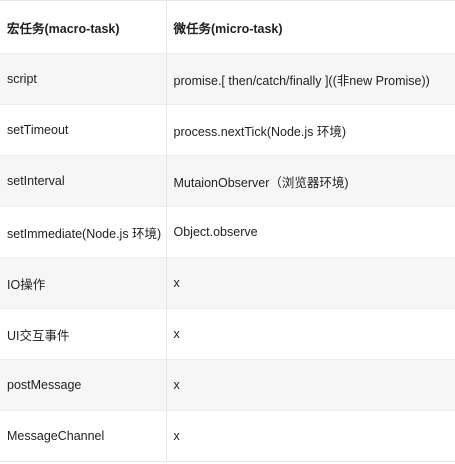  I want to click on table-row: IO操作 x, so click(227, 283).